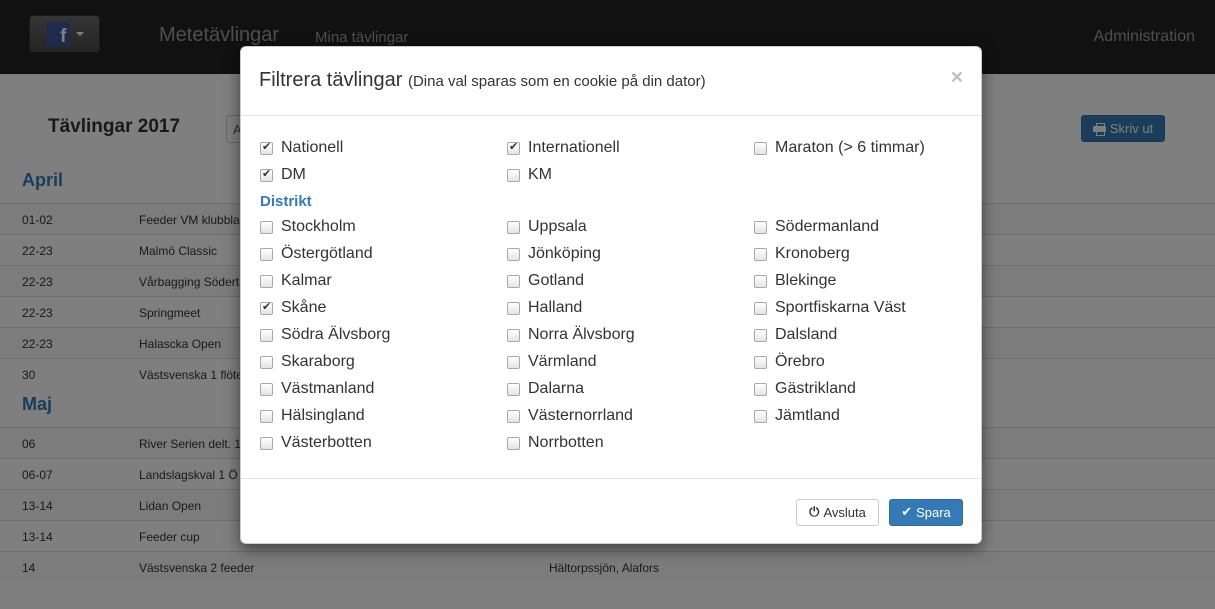 The image size is (1215, 609). I want to click on checkbox-label: Nationell, so click(312, 147).